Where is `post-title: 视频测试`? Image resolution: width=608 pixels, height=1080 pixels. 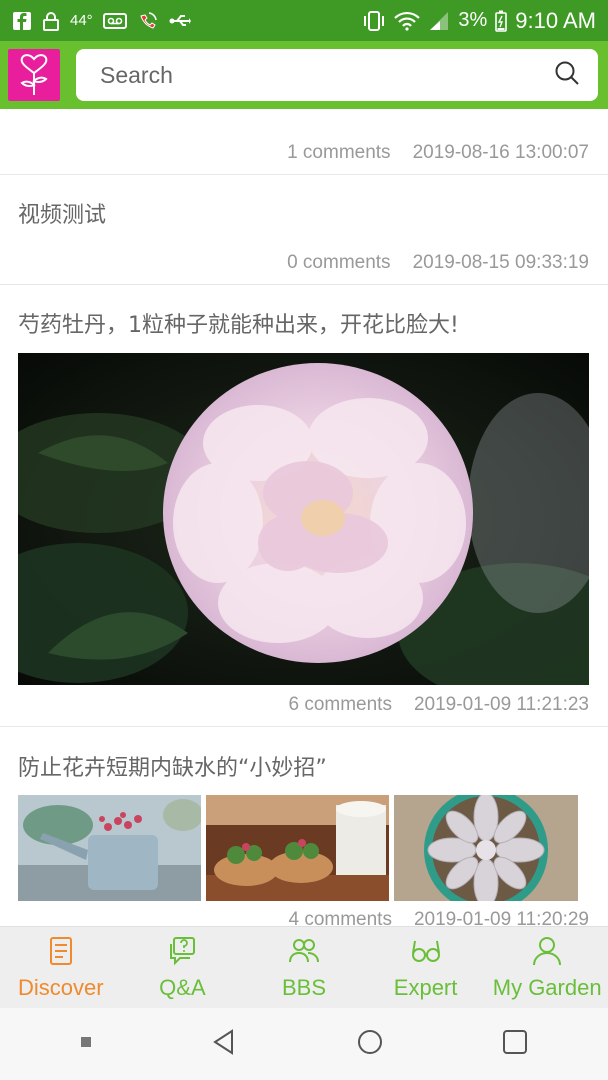 post-title: 视频测试 is located at coordinates (62, 215).